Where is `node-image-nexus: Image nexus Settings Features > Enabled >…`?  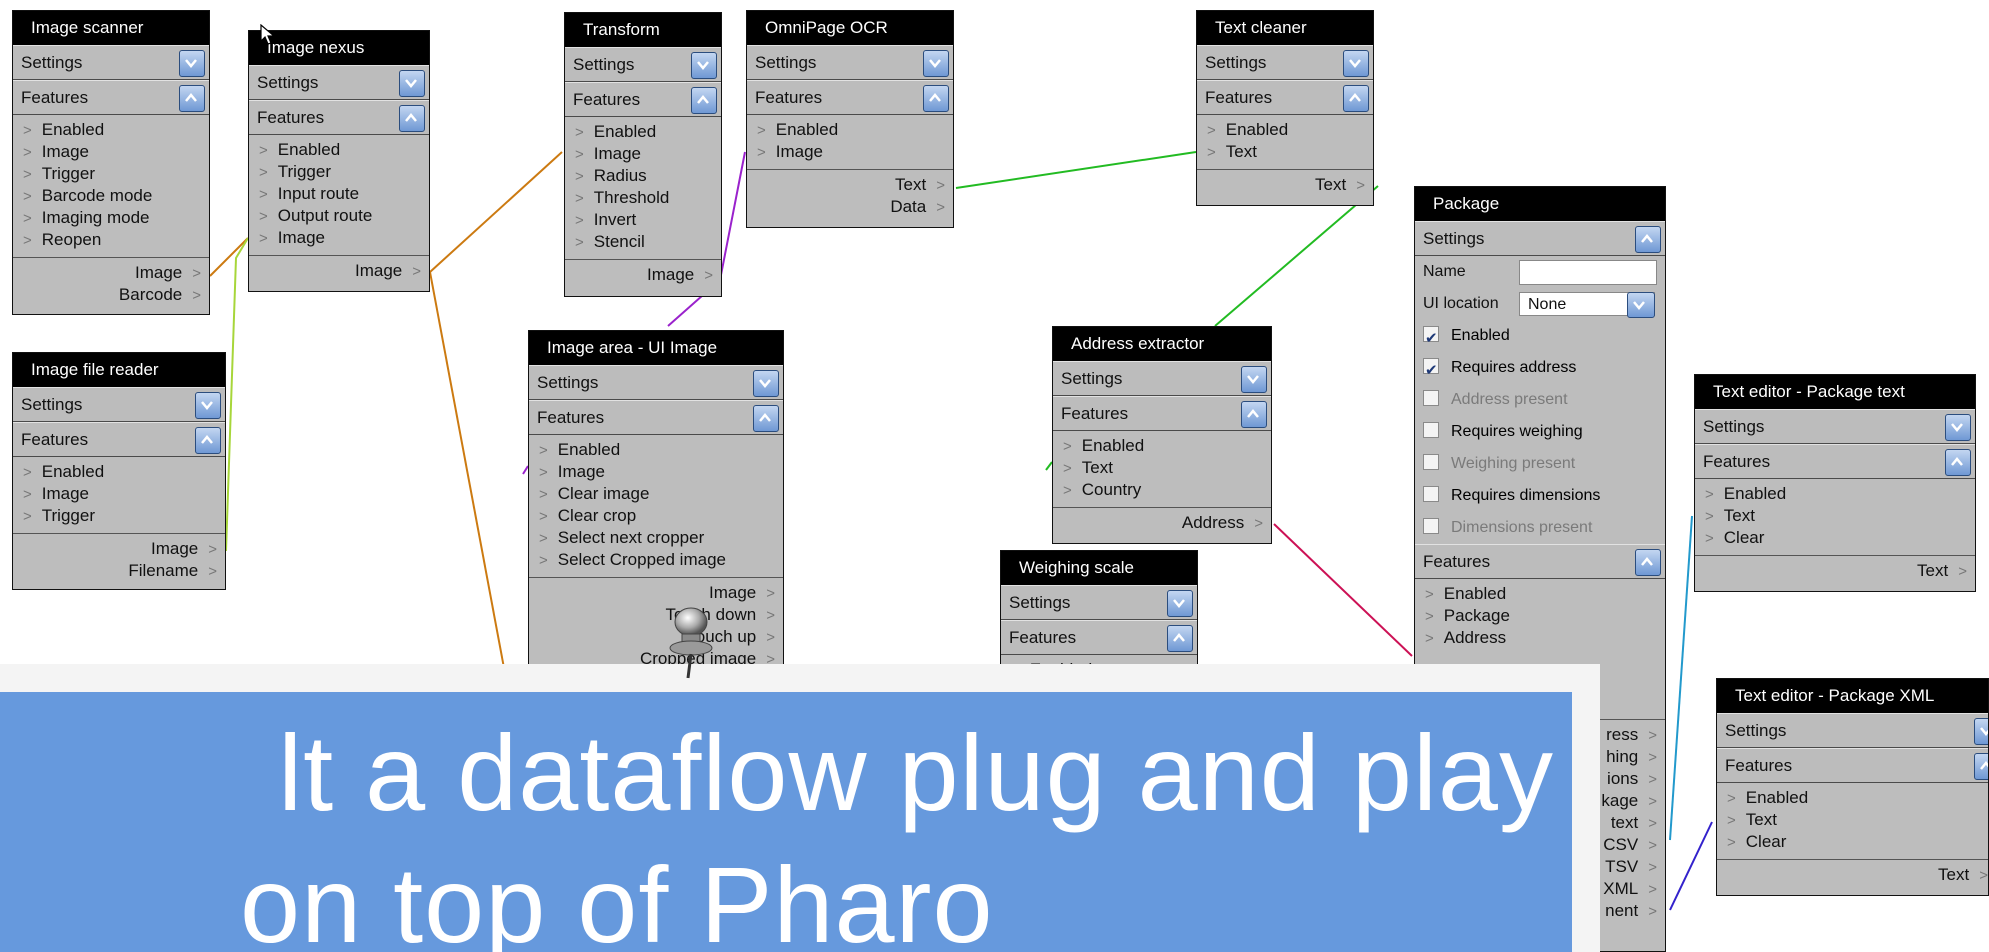
node-image-nexus: Image nexus Settings Features > Enabled >… is located at coordinates (339, 161).